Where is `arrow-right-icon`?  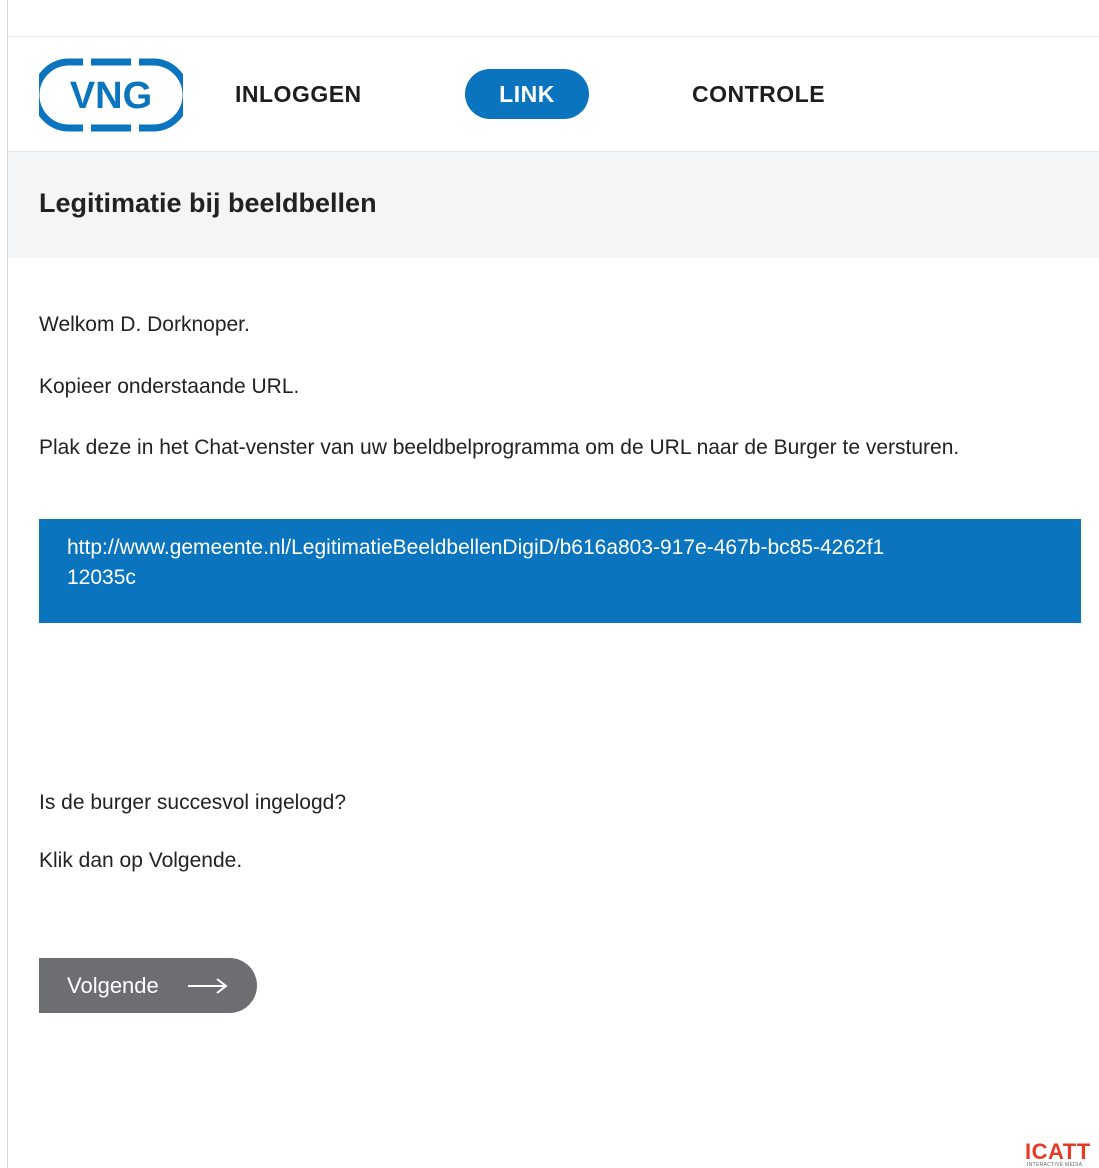 arrow-right-icon is located at coordinates (208, 986).